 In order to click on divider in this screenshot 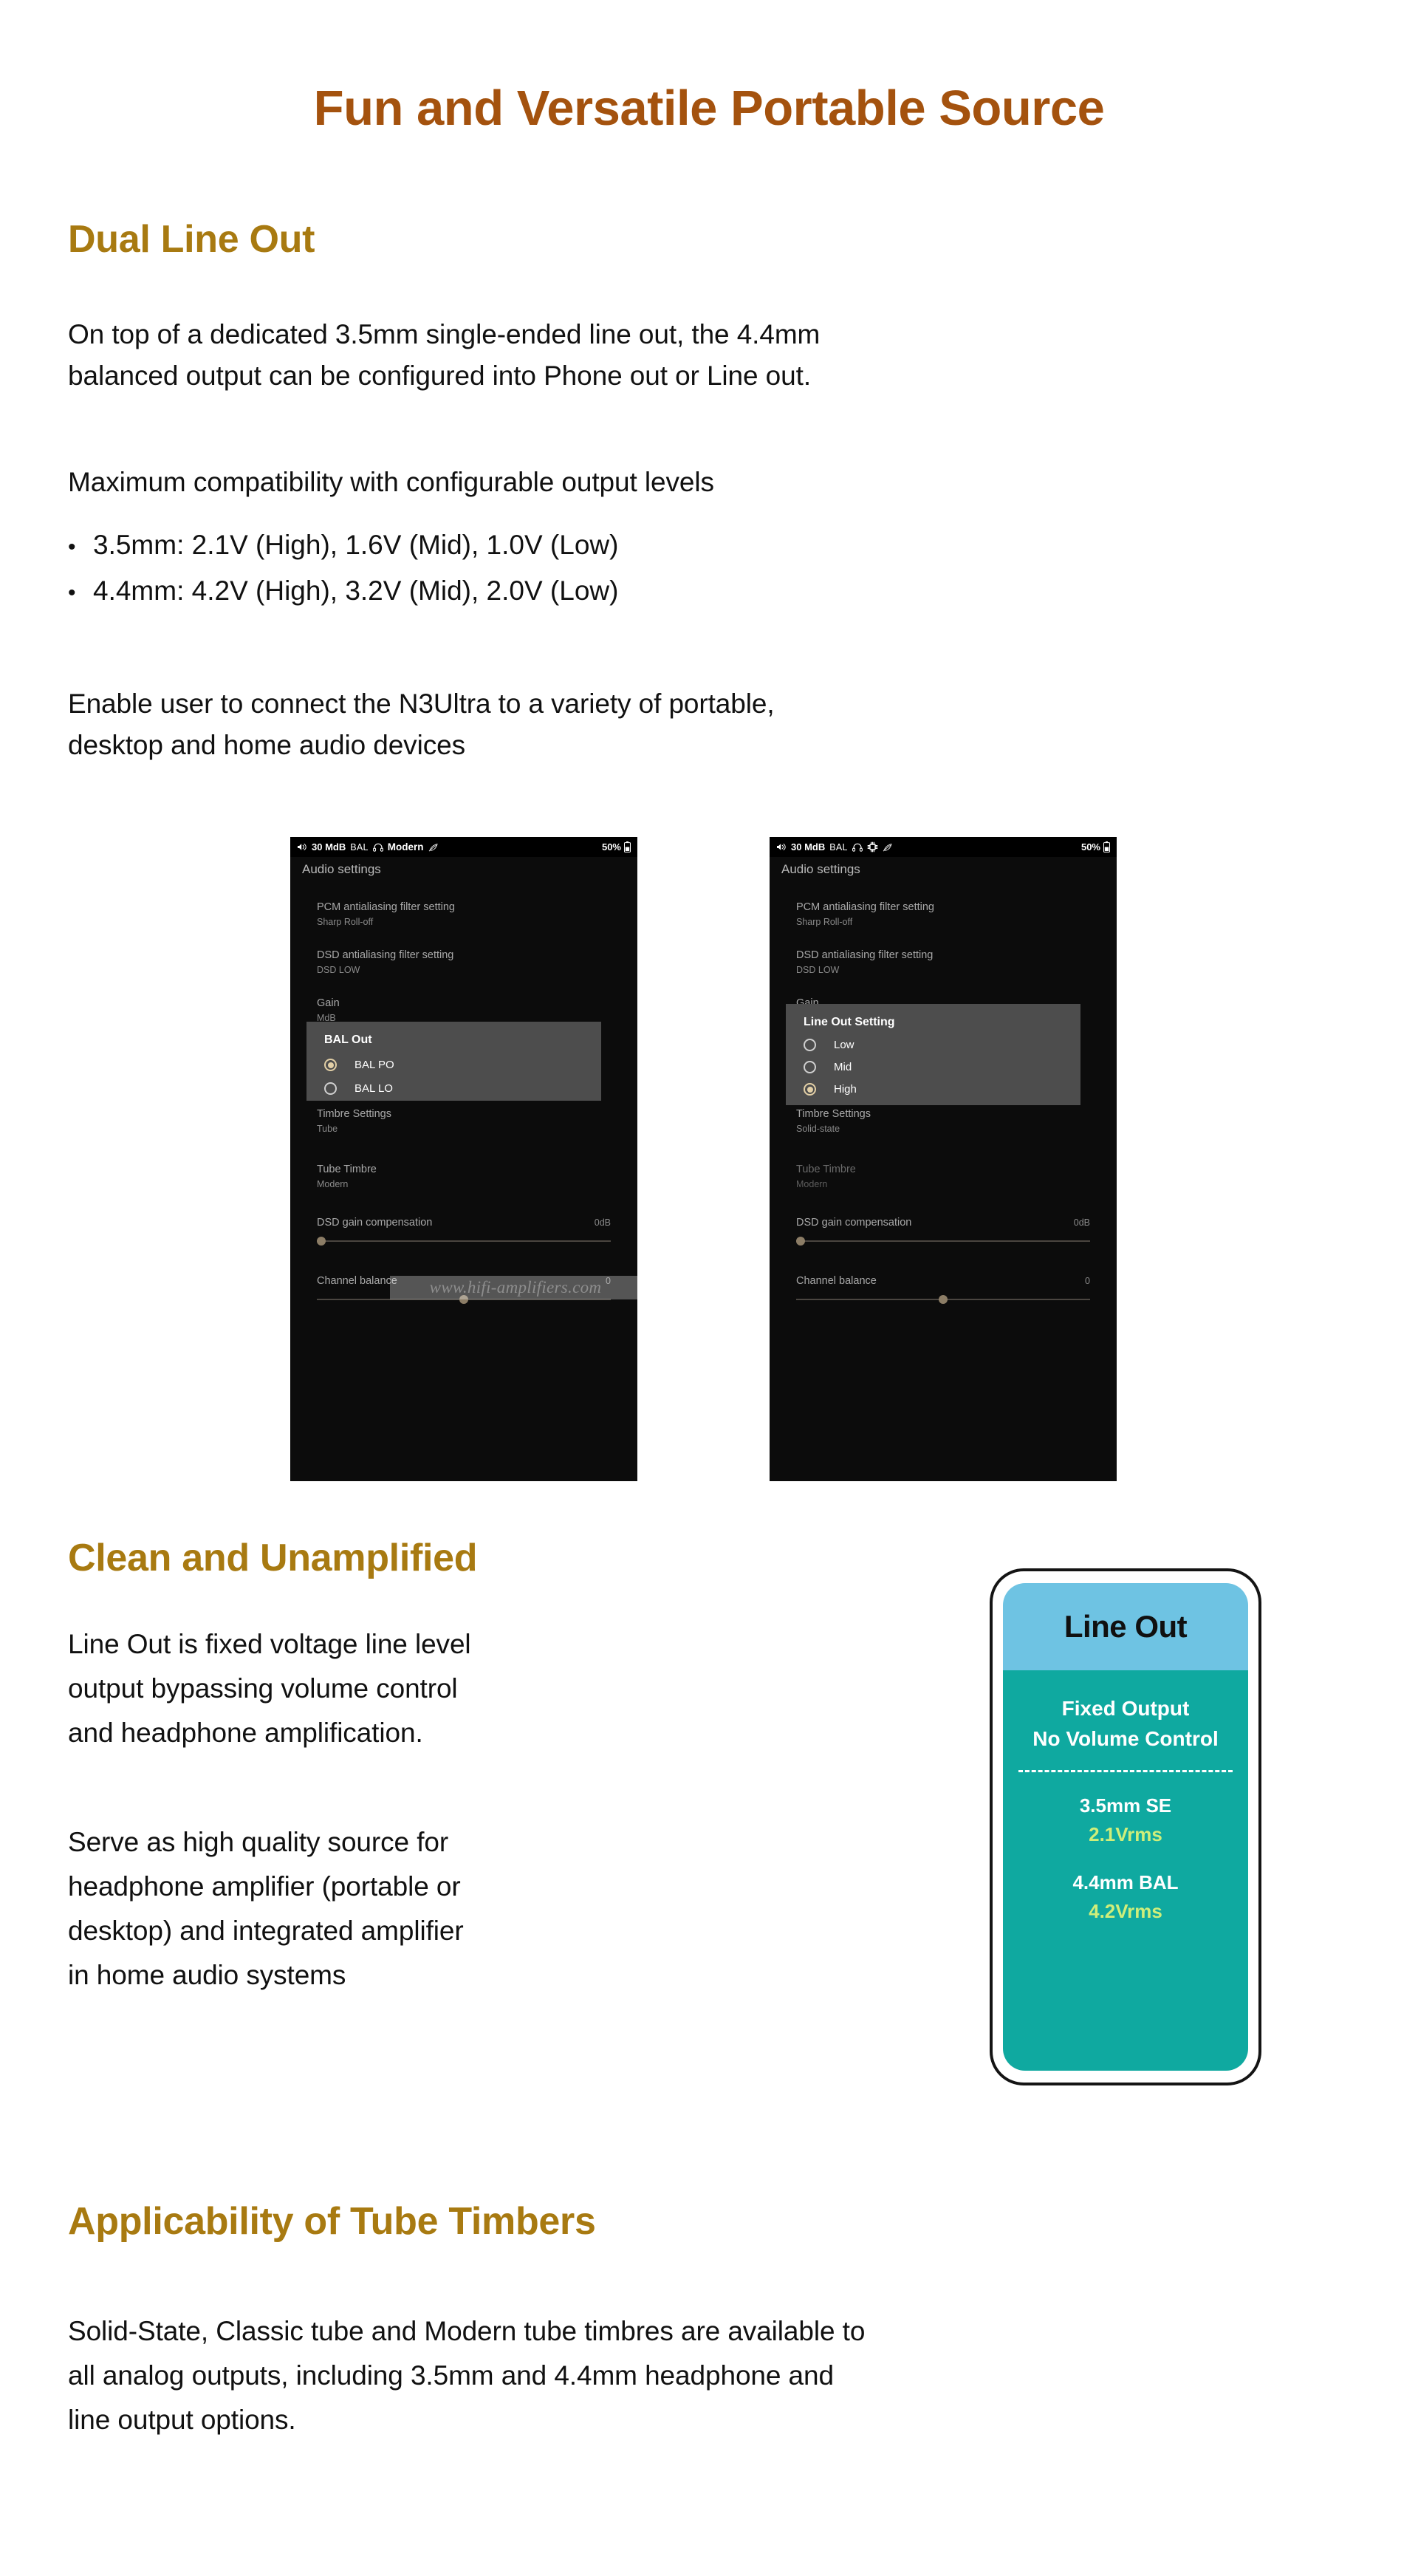, I will do `click(1125, 1771)`.